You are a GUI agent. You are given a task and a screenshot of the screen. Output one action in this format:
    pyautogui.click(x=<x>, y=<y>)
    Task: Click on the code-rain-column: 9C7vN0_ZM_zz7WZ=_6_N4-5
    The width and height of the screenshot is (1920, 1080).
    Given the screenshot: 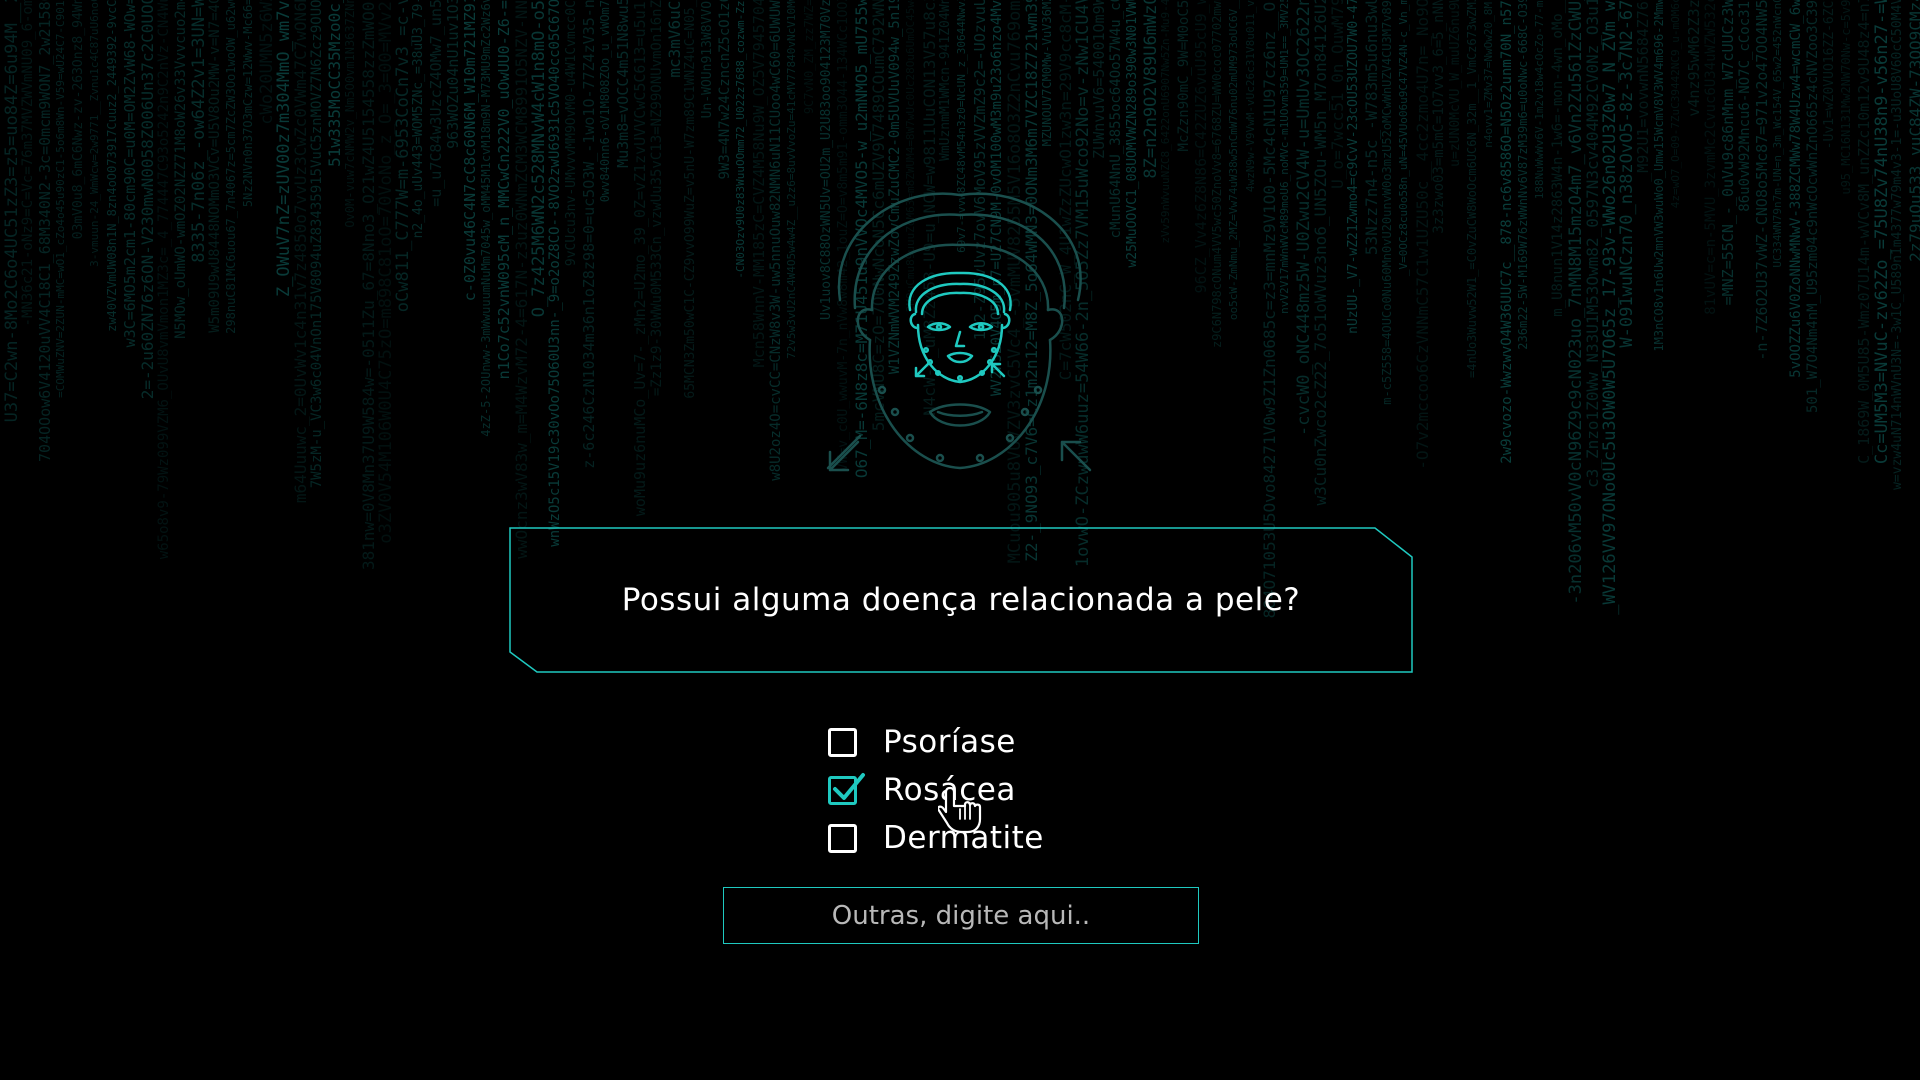 What is the action you would take?
    pyautogui.click(x=809, y=57)
    